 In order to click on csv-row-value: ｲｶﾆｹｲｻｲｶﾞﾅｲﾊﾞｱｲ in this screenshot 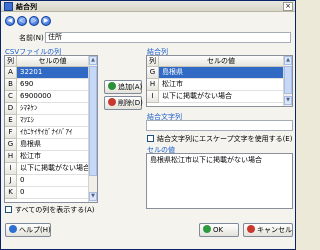, I will do `click(52, 133)`.